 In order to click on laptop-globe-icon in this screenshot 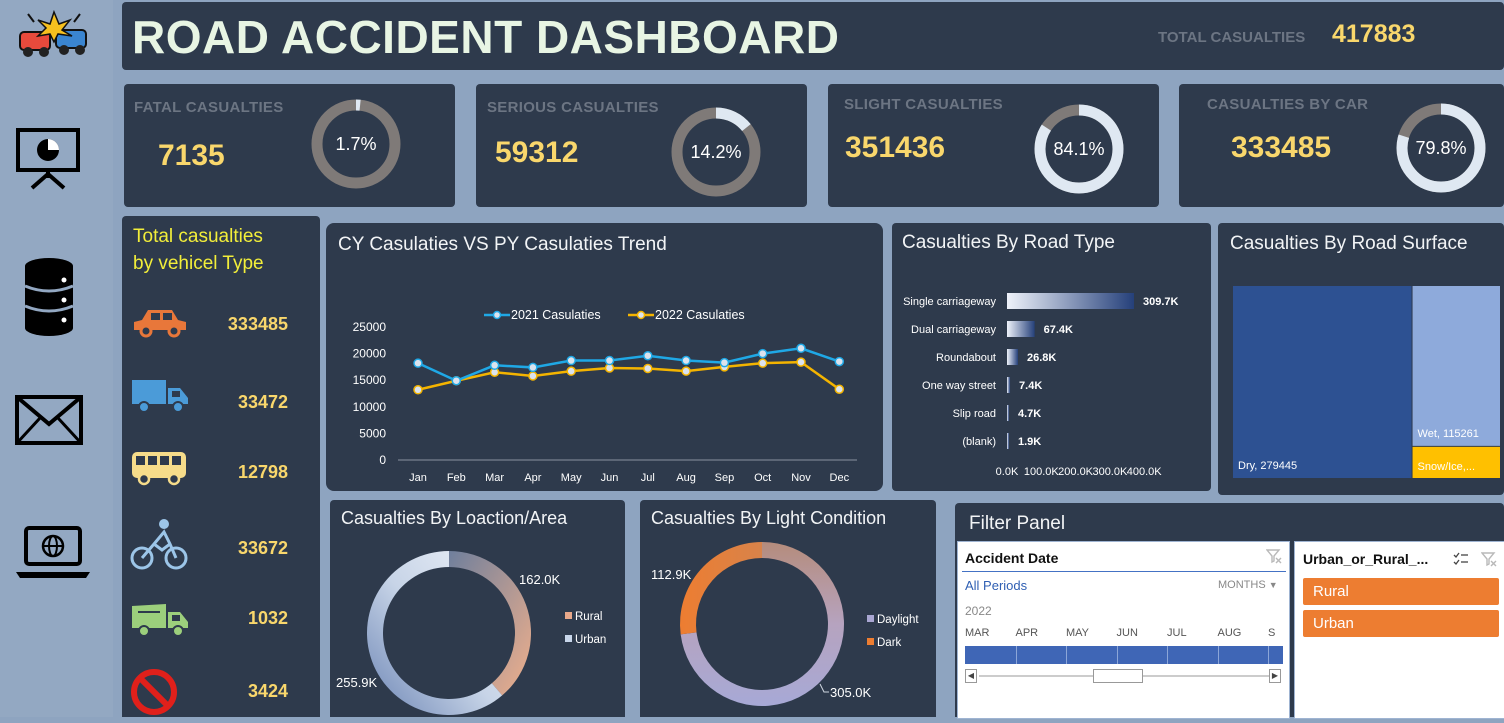, I will do `click(52, 558)`.